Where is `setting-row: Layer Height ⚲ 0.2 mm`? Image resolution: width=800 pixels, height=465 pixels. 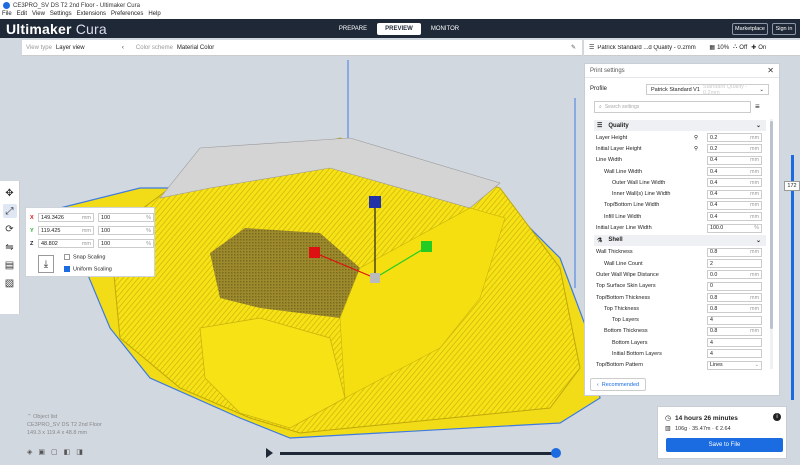 setting-row: Layer Height ⚲ 0.2 mm is located at coordinates (680, 137).